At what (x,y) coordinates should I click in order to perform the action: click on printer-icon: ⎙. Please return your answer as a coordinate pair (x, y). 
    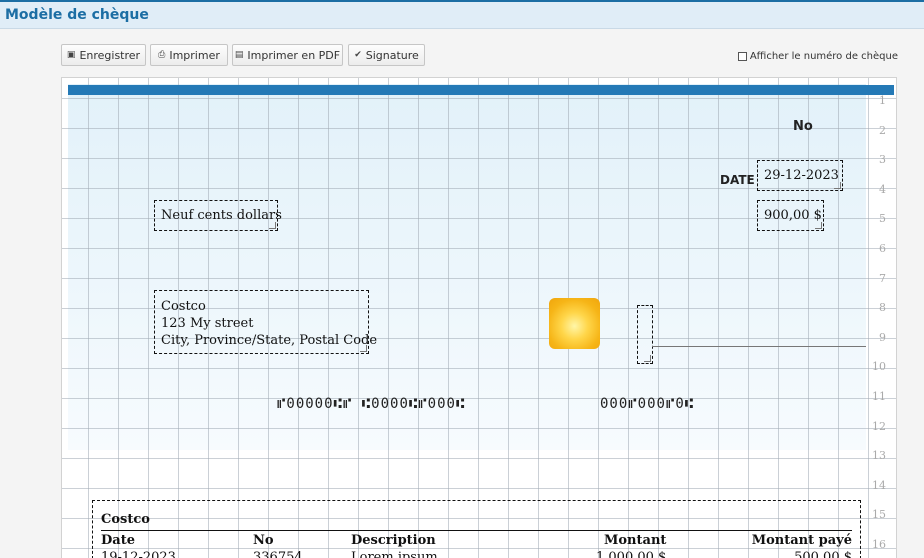
    Looking at the image, I should click on (162, 55).